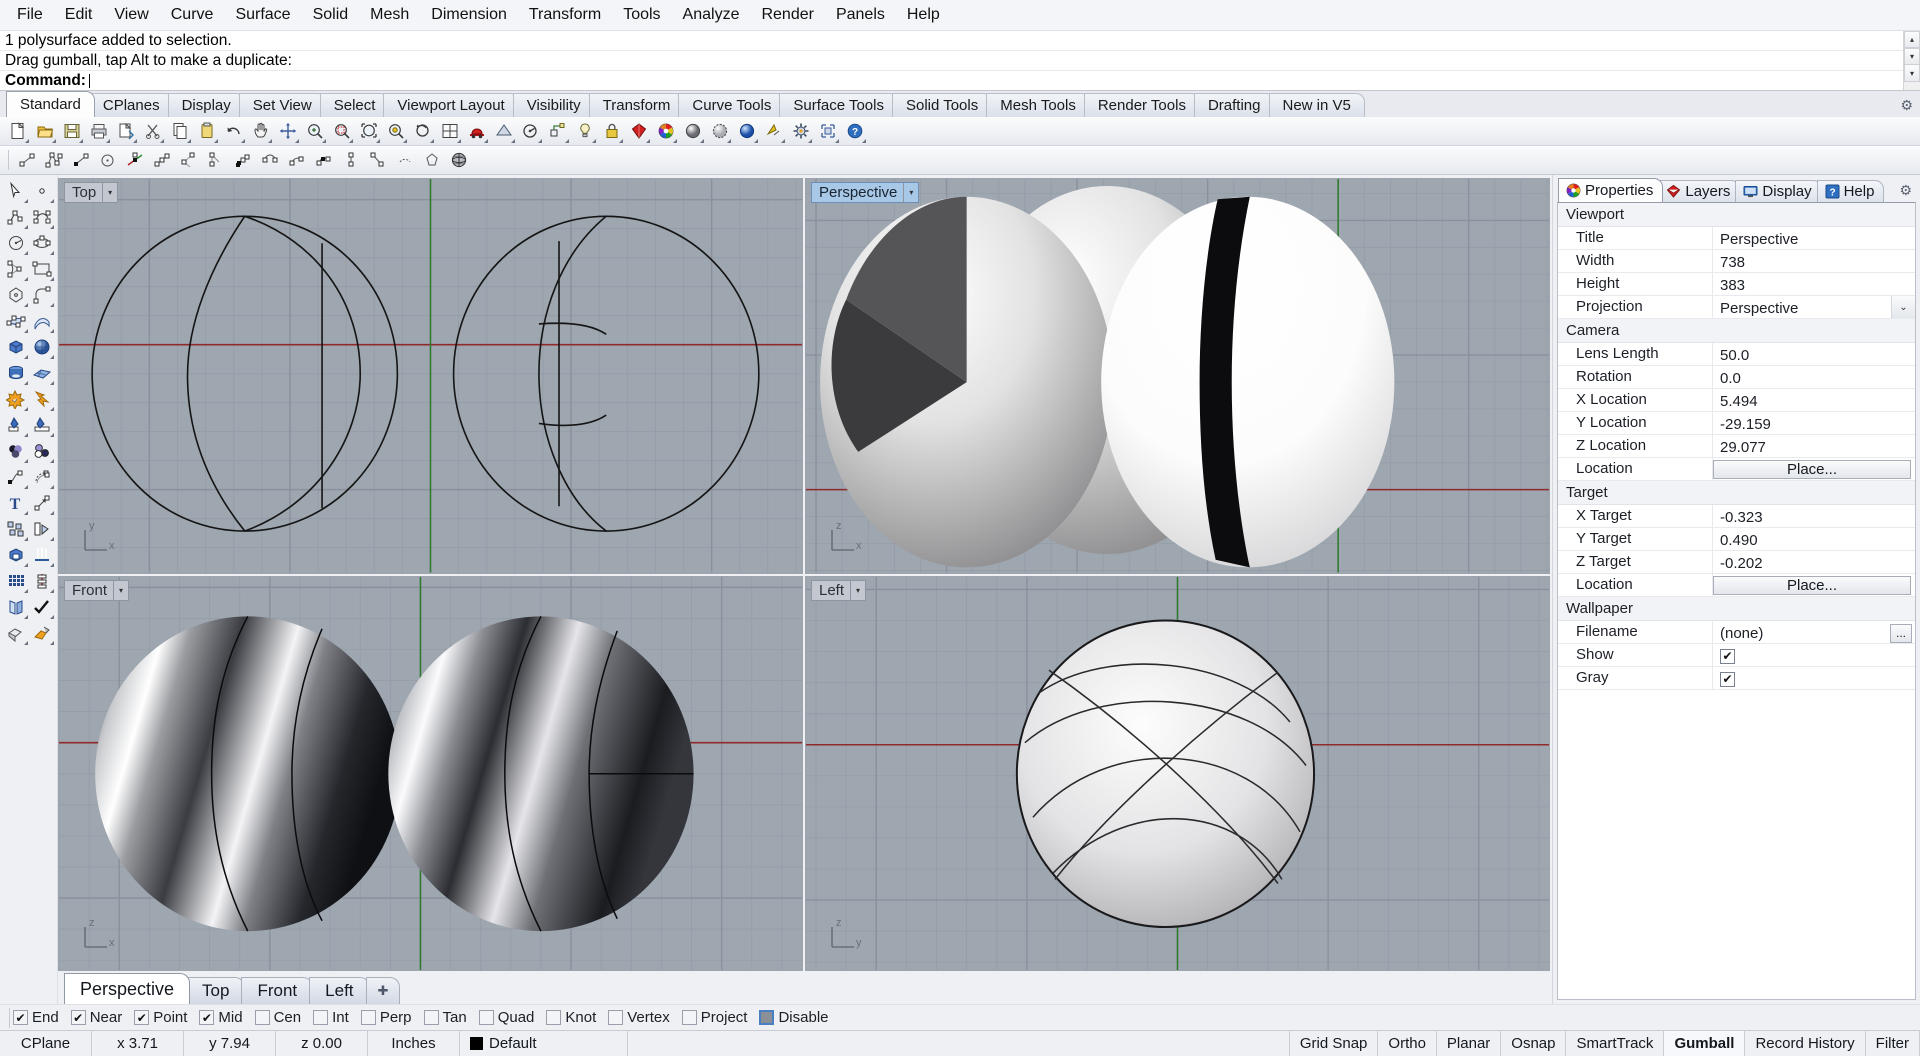 The image size is (1920, 1056). I want to click on property-value-cell: -0.202, so click(1814, 562).